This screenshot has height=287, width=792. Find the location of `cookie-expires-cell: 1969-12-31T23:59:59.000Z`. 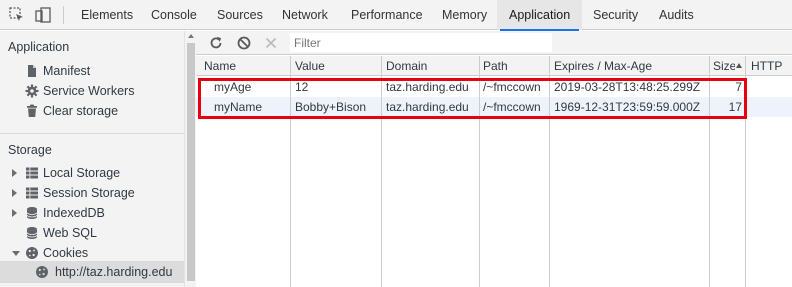

cookie-expires-cell: 1969-12-31T23:59:59.000Z is located at coordinates (627, 107).